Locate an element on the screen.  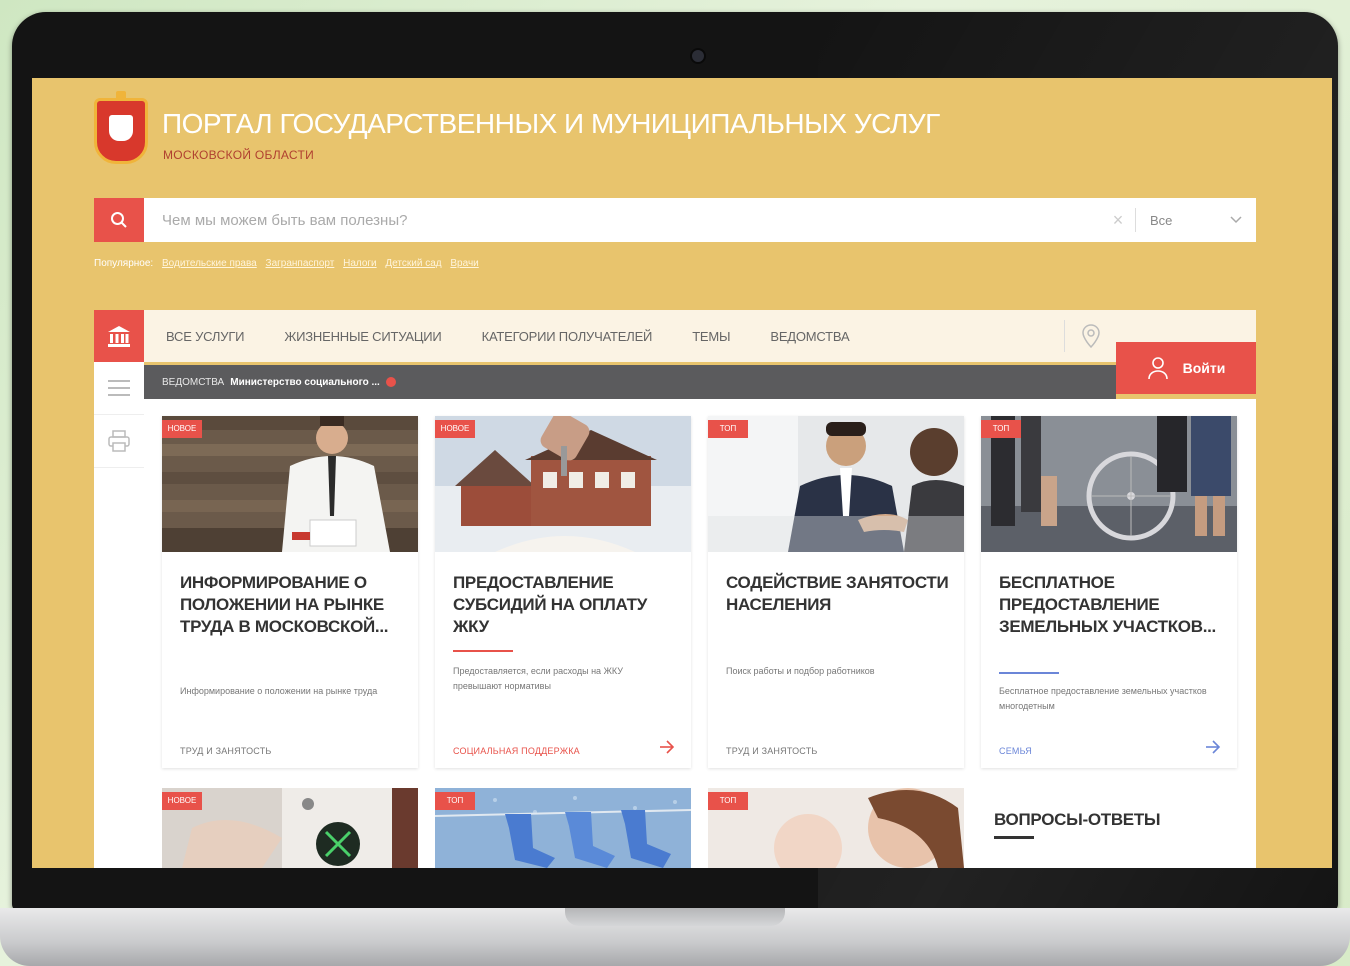
search-scope-value: Все is located at coordinates (1161, 220).